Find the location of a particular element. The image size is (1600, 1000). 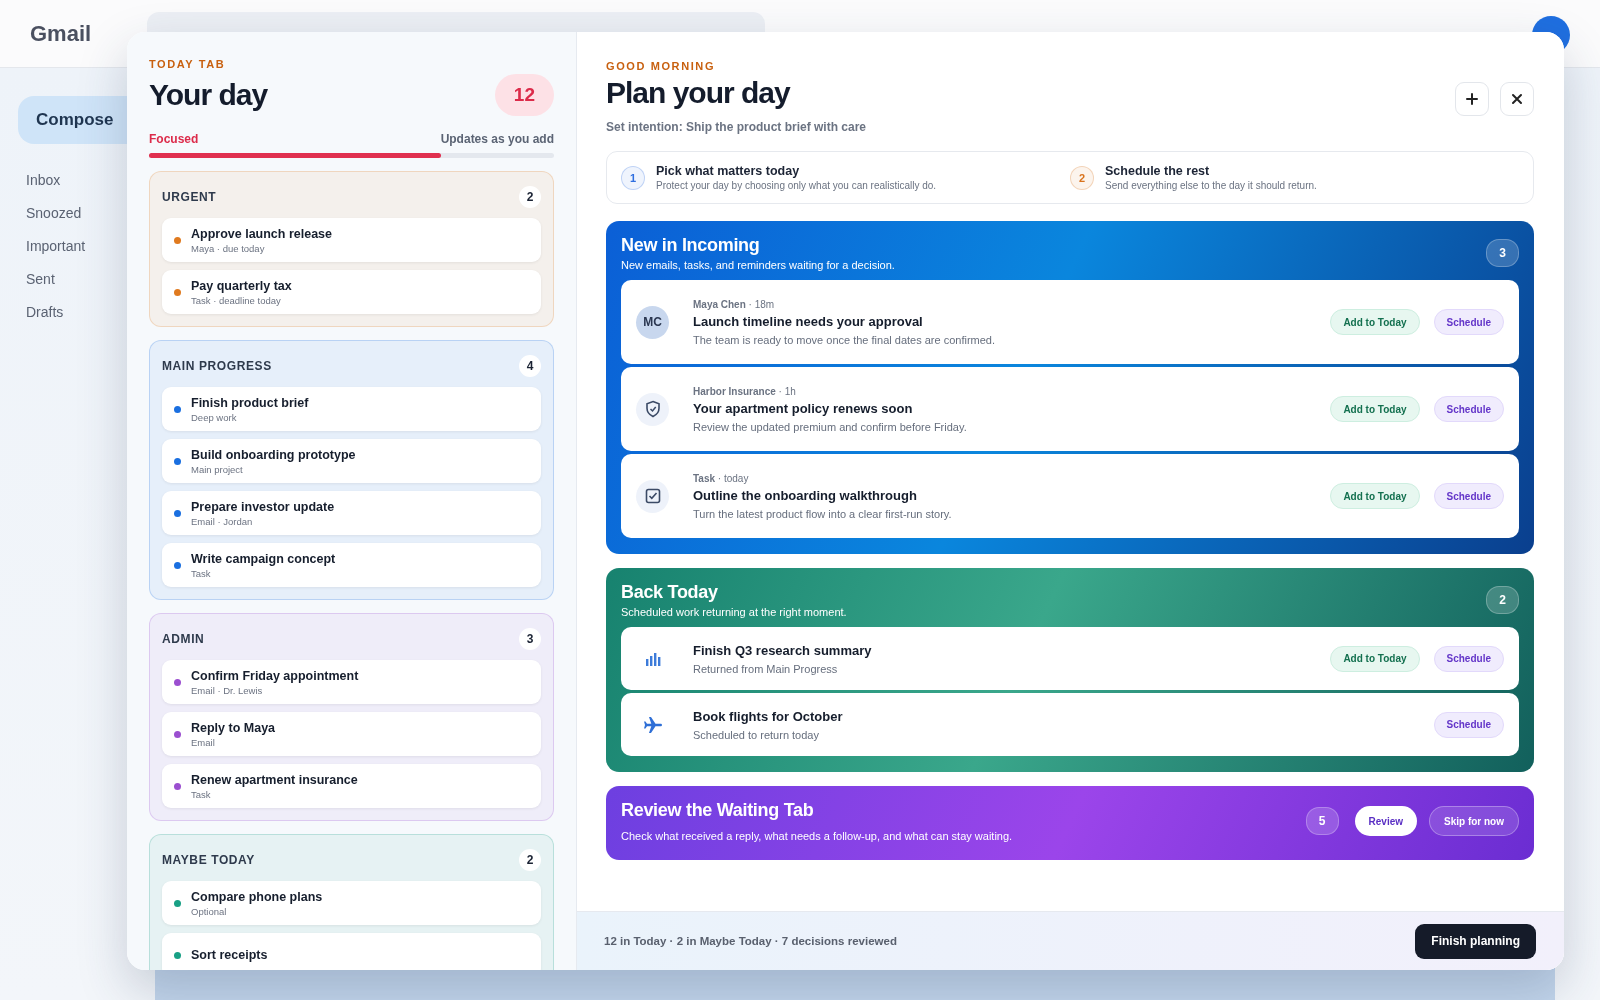

task-item: Sort receipts is located at coordinates (351, 951).